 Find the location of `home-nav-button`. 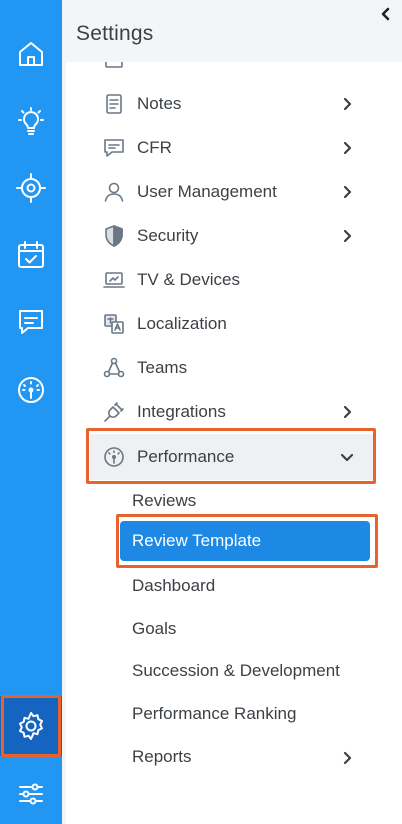

home-nav-button is located at coordinates (31, 54).